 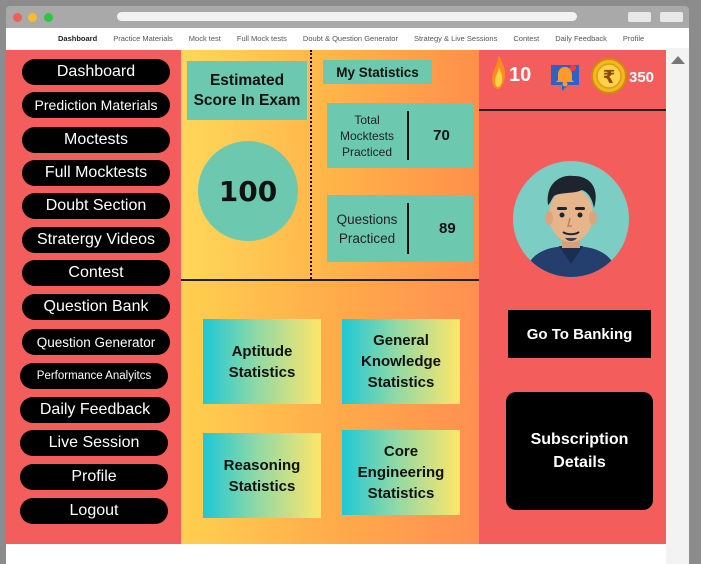 I want to click on my-statistics-title: My Statistics, so click(x=377, y=72).